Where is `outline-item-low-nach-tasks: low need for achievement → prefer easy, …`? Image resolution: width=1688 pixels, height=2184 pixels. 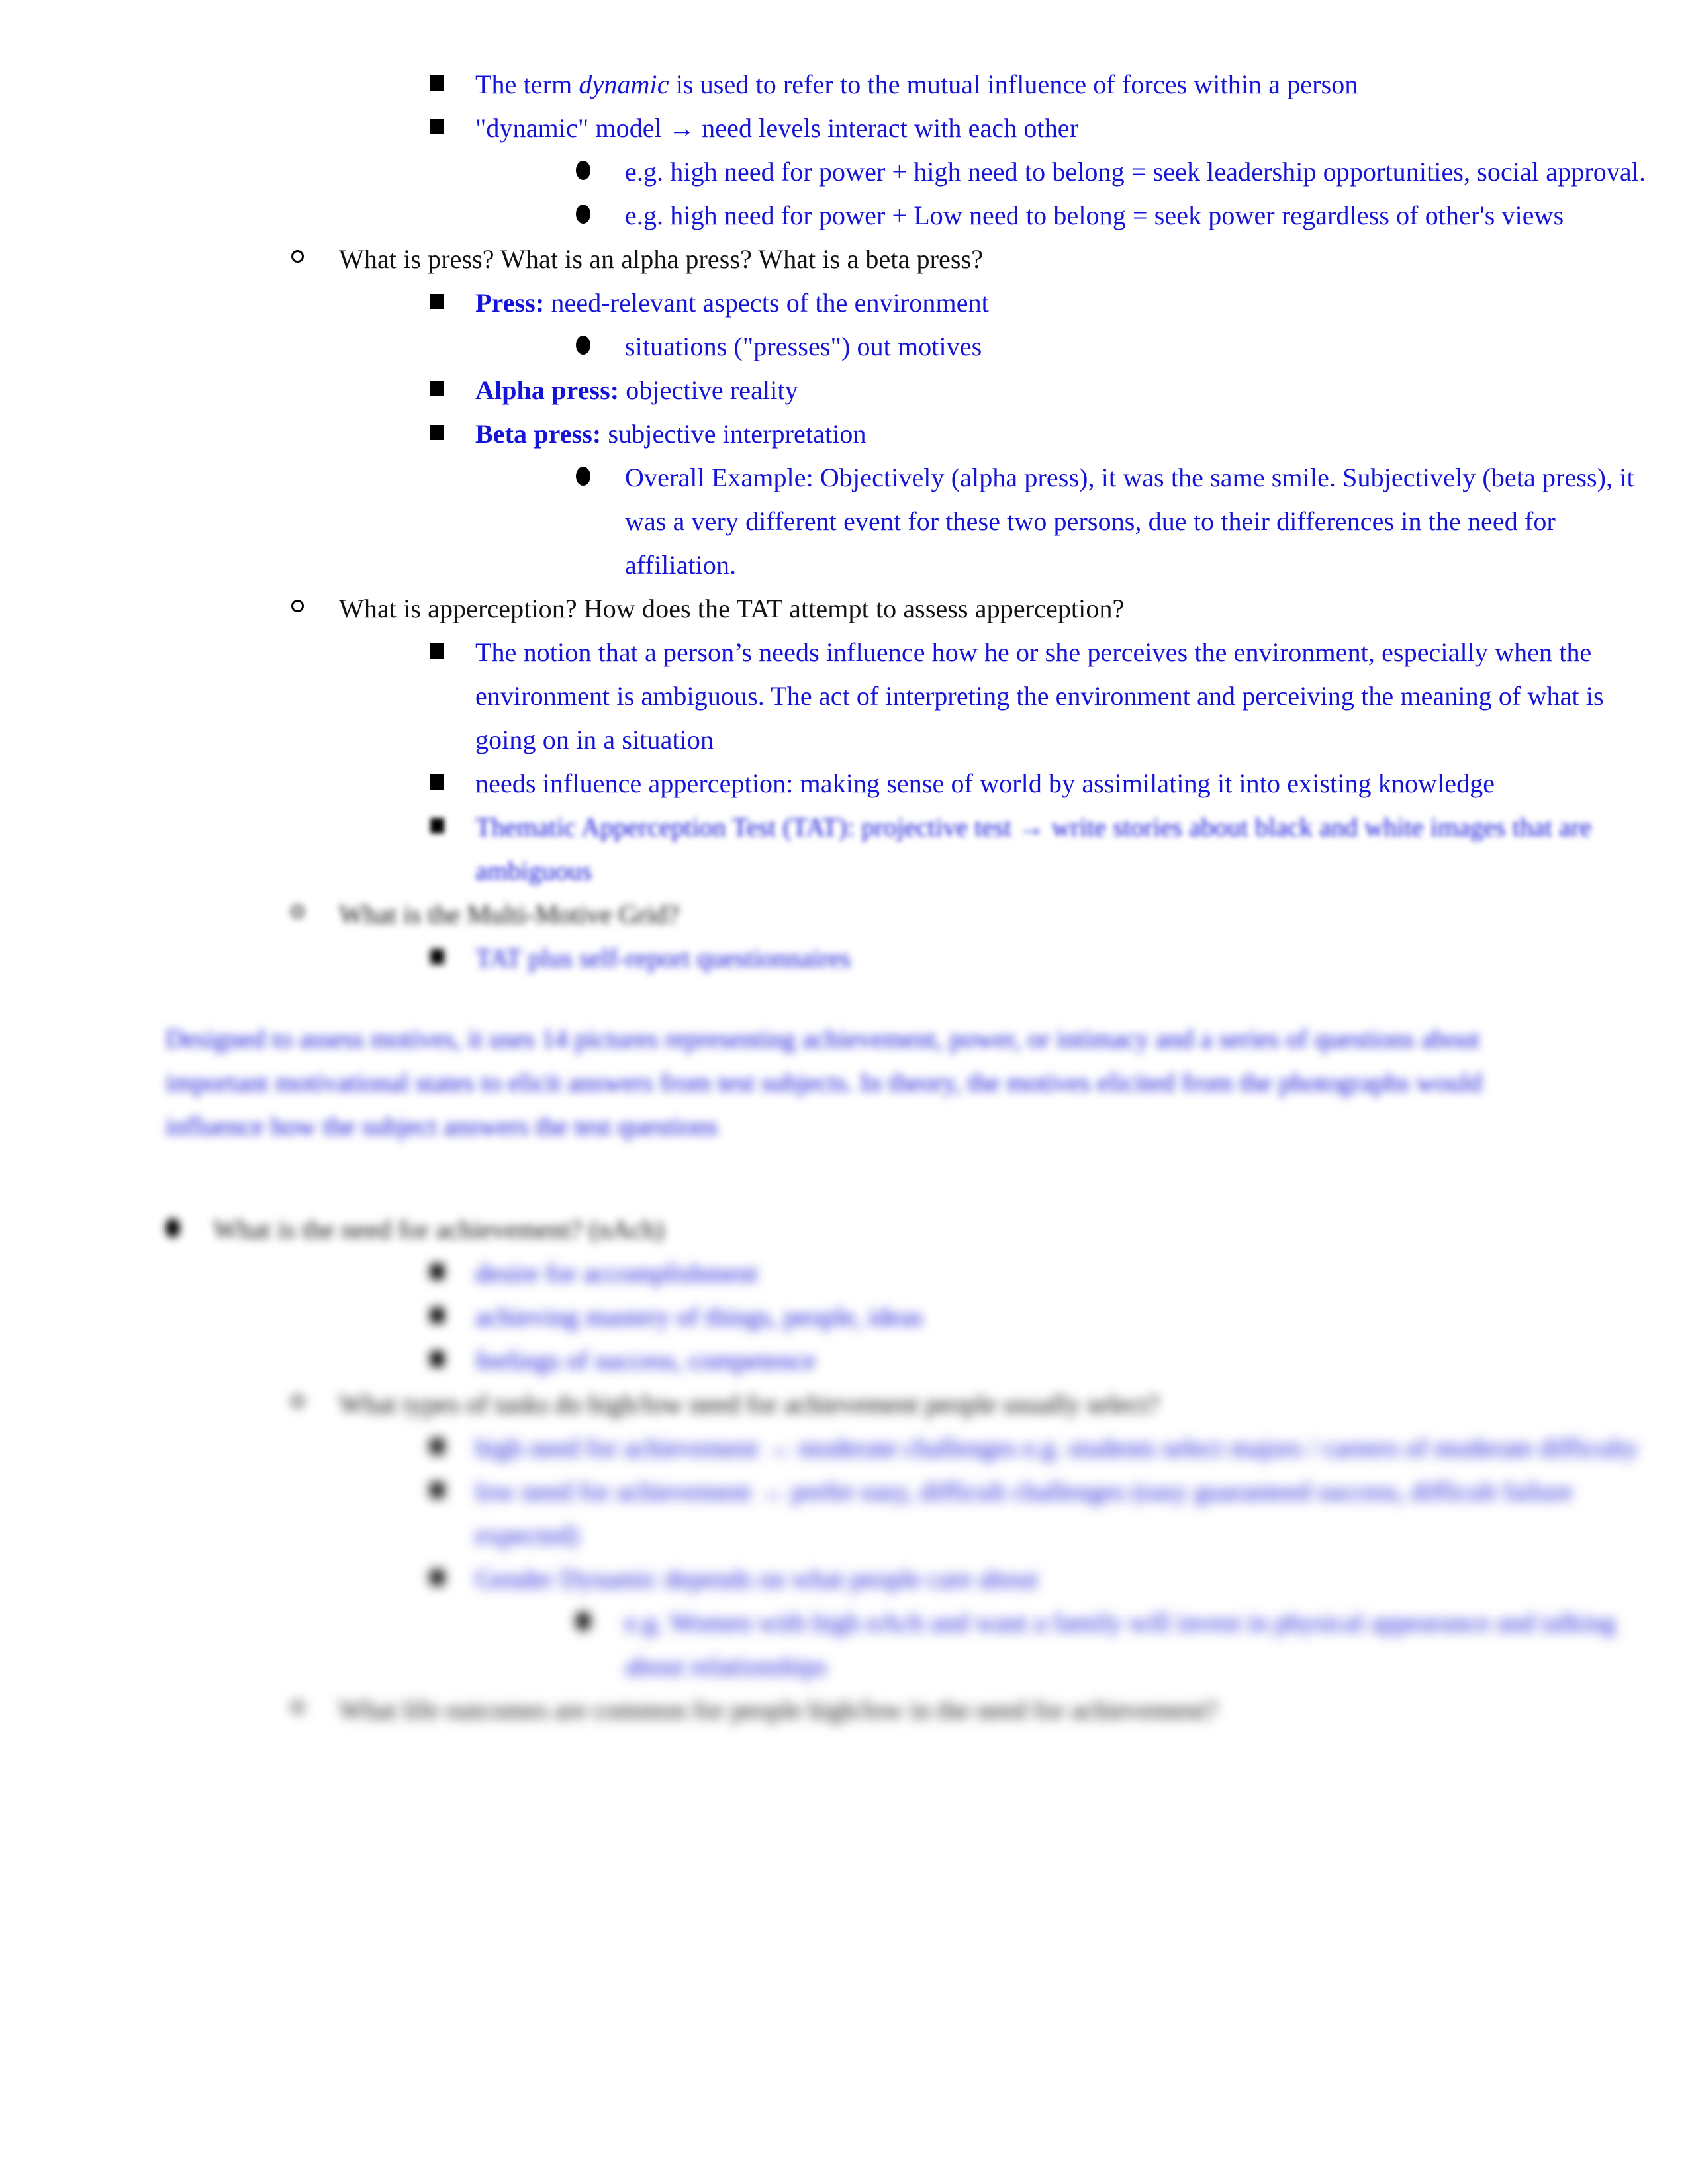
outline-item-low-nach-tasks: low need for achievement → prefer easy, … is located at coordinates (1059, 1513).